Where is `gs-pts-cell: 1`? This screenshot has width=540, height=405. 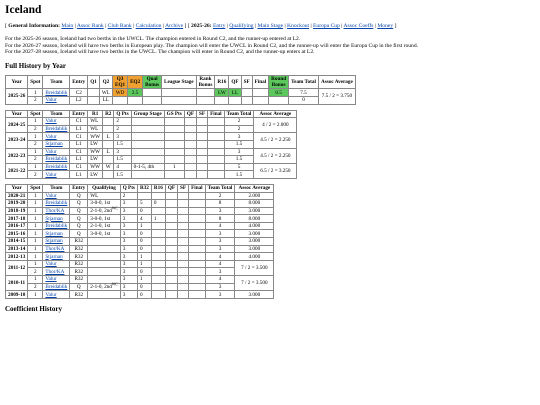
gs-pts-cell: 1 is located at coordinates (174, 167).